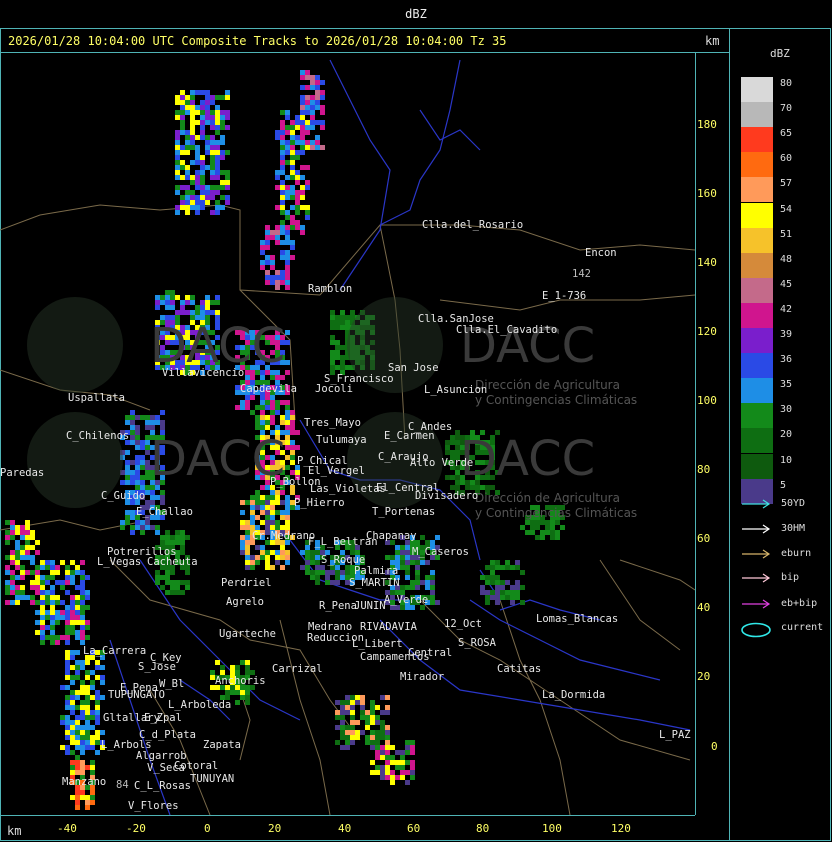 Image resolution: width=832 pixels, height=842 pixels. Describe the element at coordinates (341, 440) in the screenshot. I see `place-label: Tulumaya` at that location.